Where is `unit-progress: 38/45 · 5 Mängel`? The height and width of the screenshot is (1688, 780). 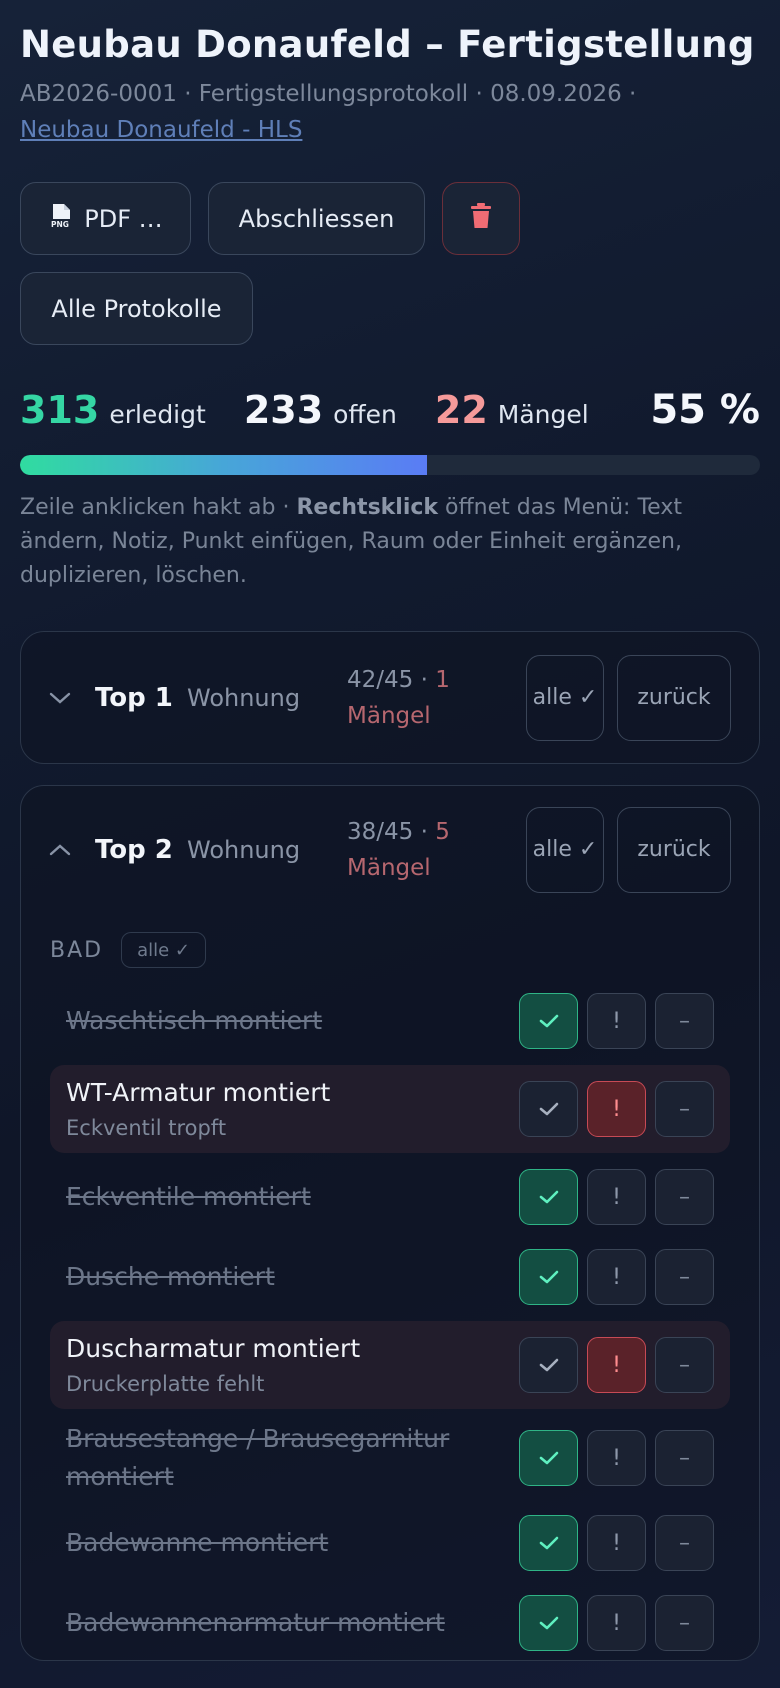
unit-progress: 38/45 · 5 Mängel is located at coordinates (432, 850).